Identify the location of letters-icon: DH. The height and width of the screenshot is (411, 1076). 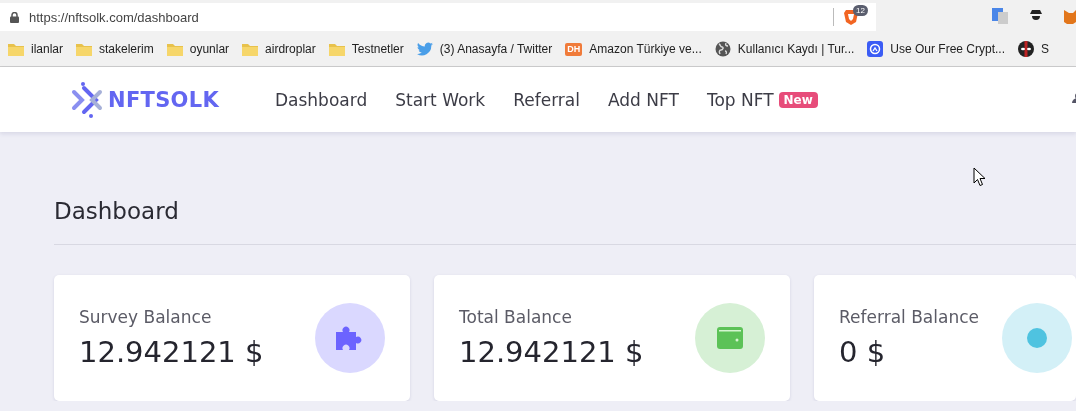
(574, 49).